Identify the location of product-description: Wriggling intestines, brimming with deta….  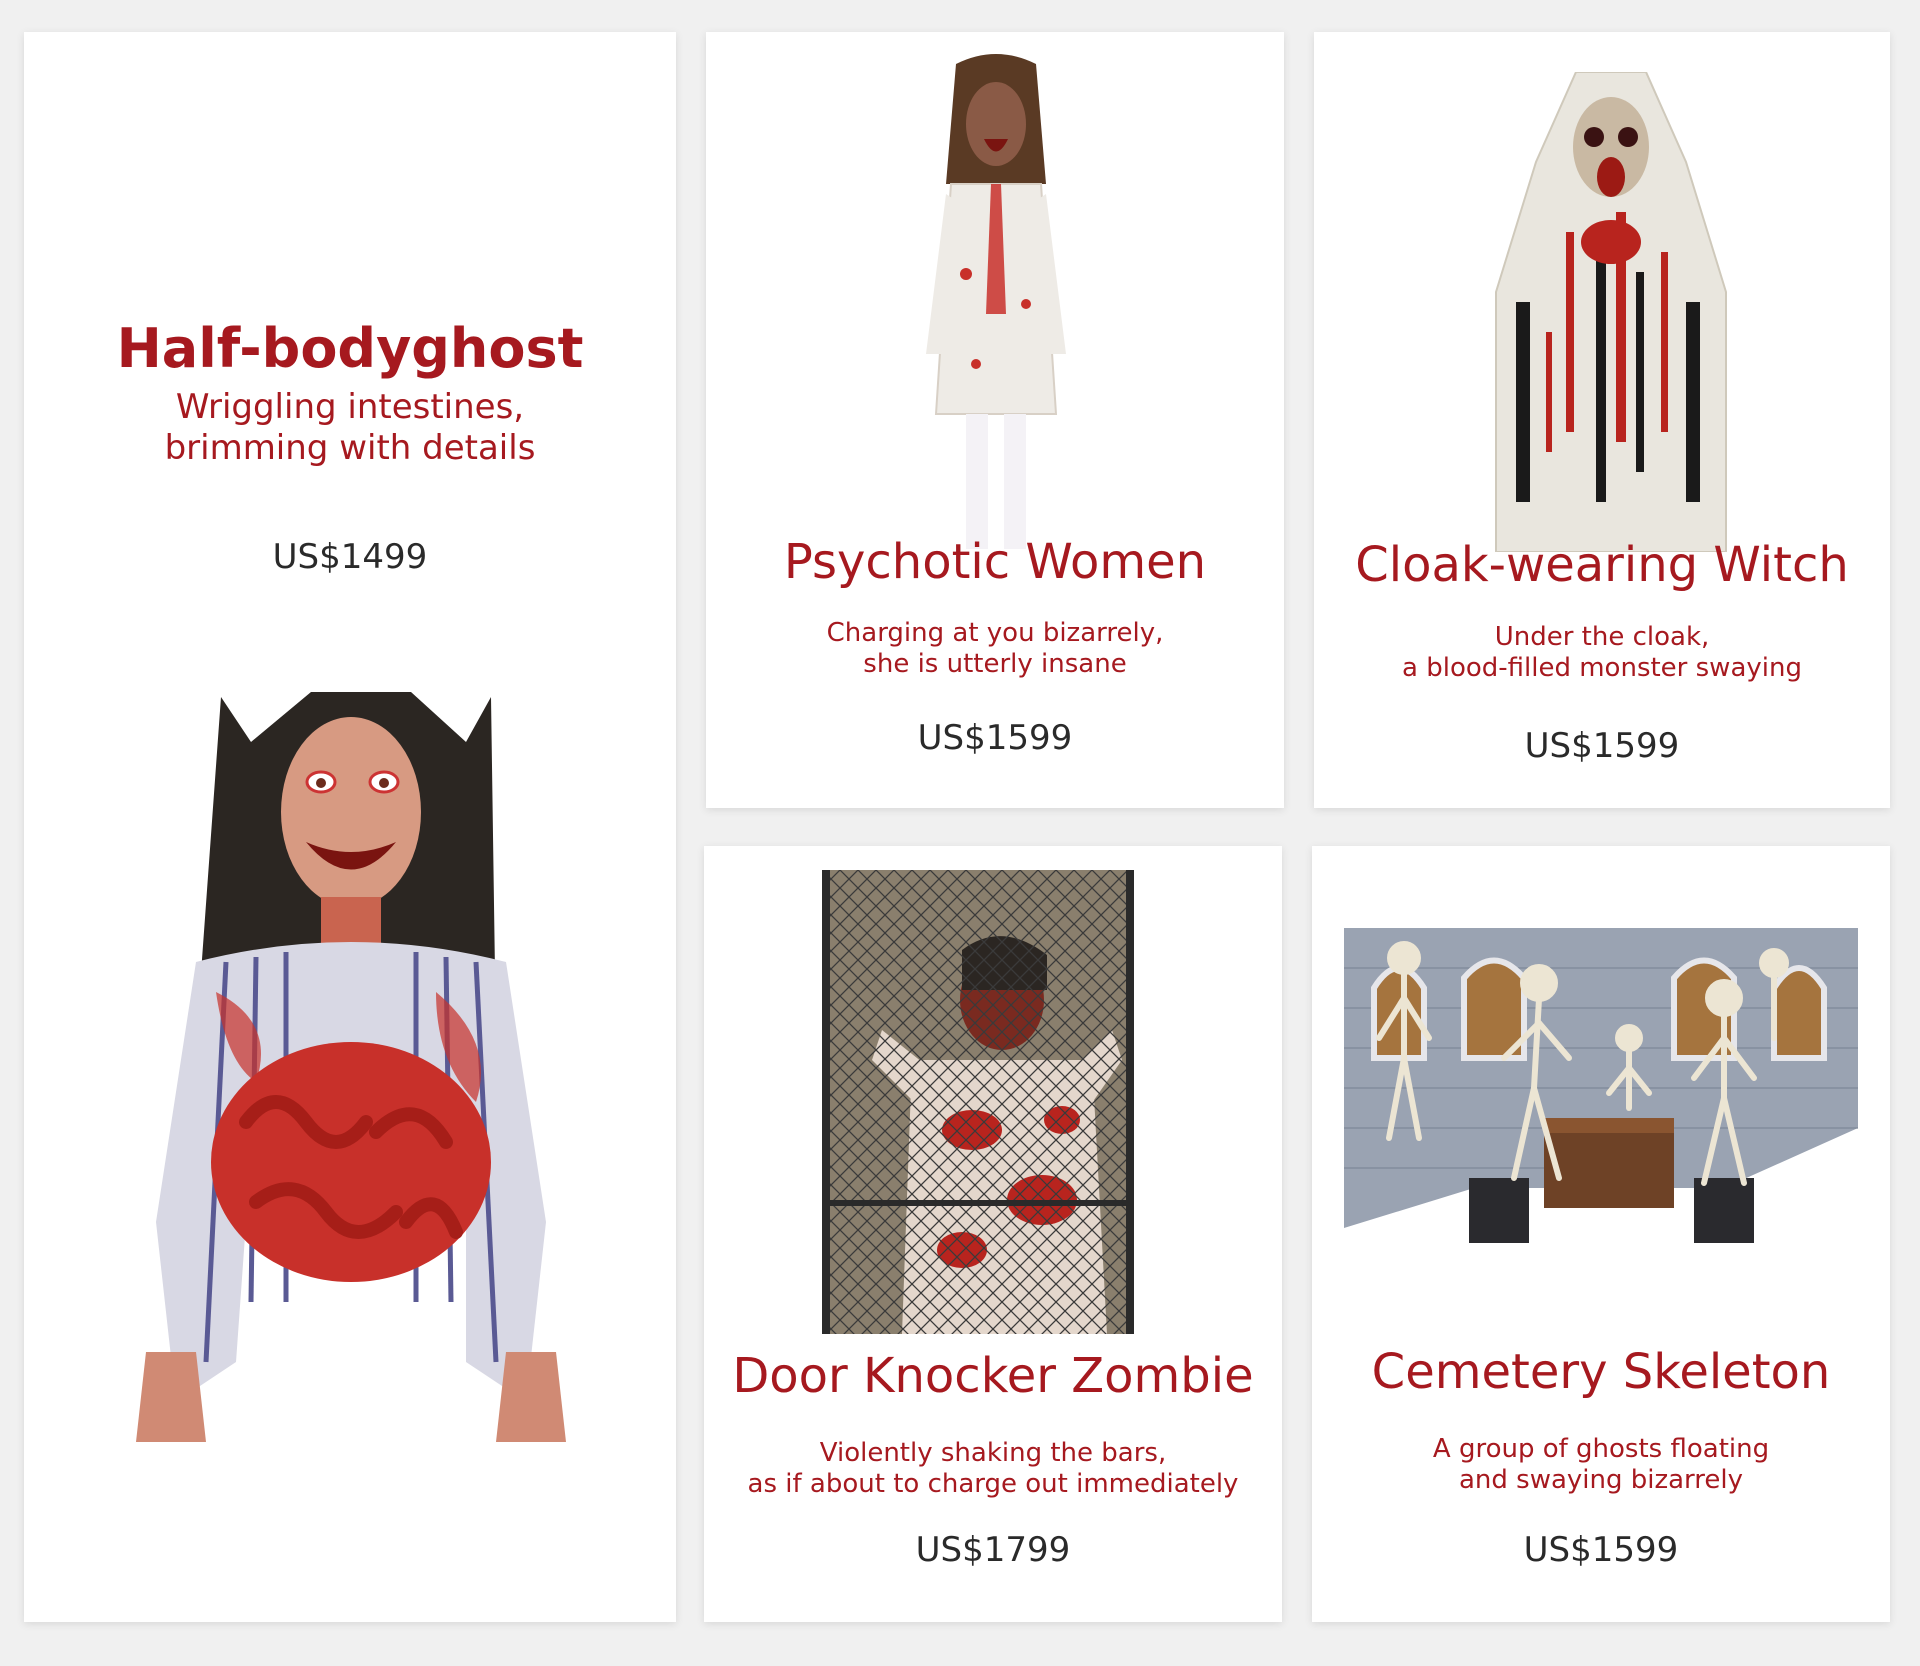
(350, 428).